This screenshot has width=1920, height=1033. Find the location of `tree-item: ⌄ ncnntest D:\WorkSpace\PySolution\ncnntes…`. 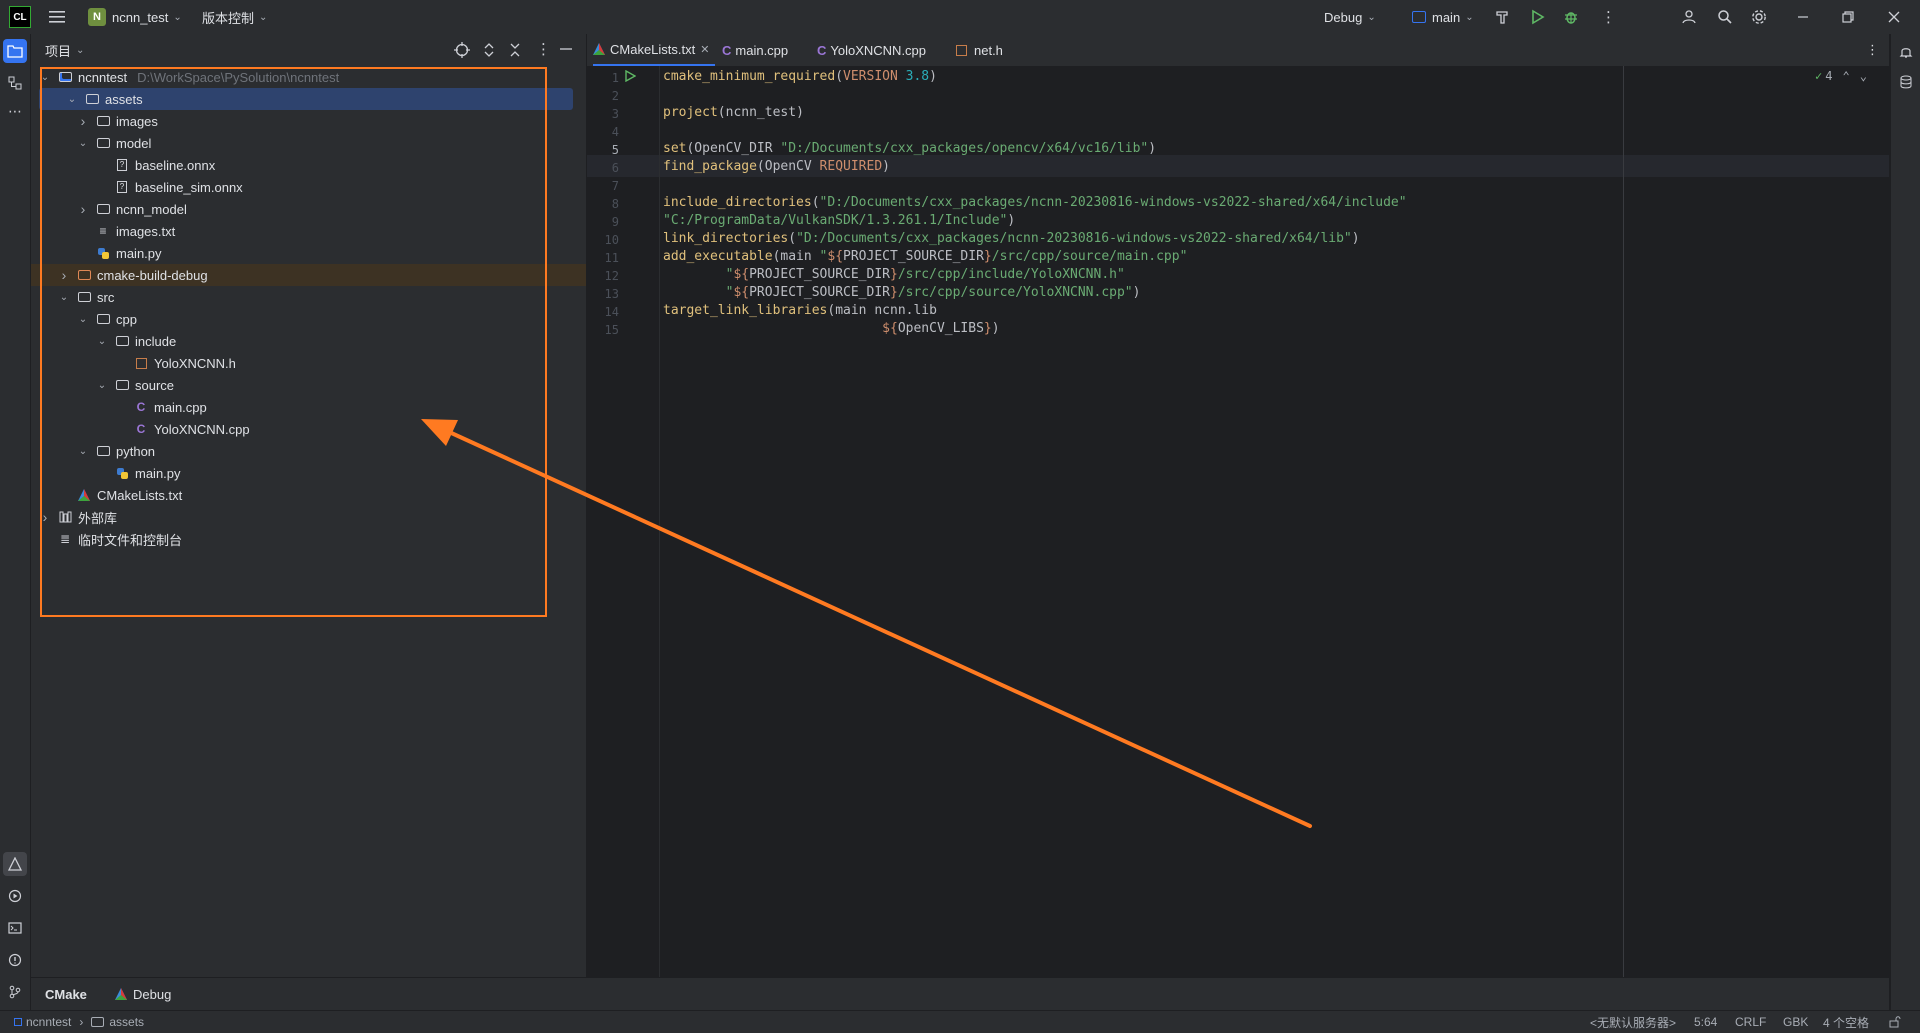

tree-item: ⌄ ncnntest D:\WorkSpace\PySolution\ncnntes… is located at coordinates (308, 77).